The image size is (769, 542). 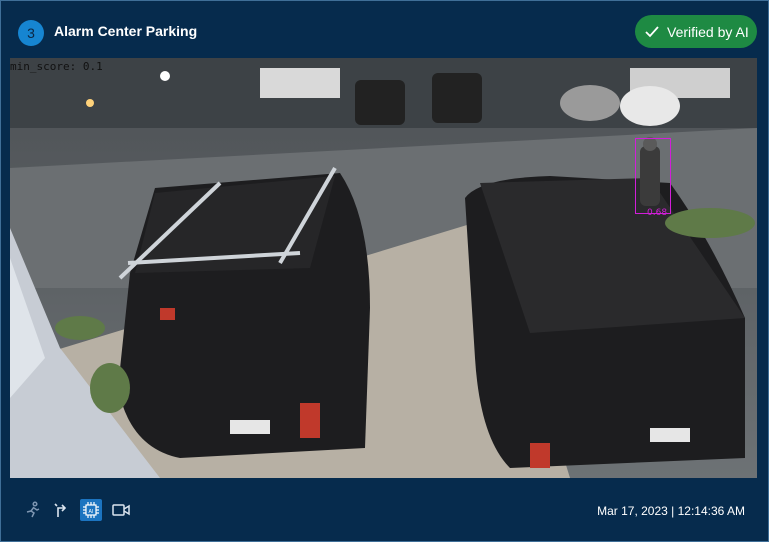 What do you see at coordinates (126, 31) in the screenshot?
I see `camera-title: Alarm Center Parking` at bounding box center [126, 31].